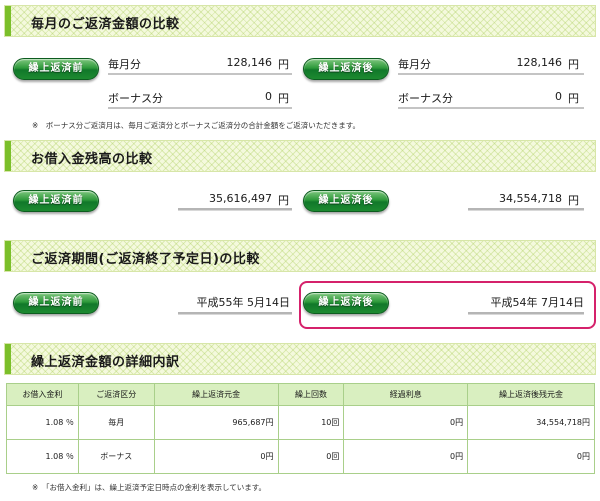  Describe the element at coordinates (526, 313) in the screenshot. I see `period-rule-after` at that location.